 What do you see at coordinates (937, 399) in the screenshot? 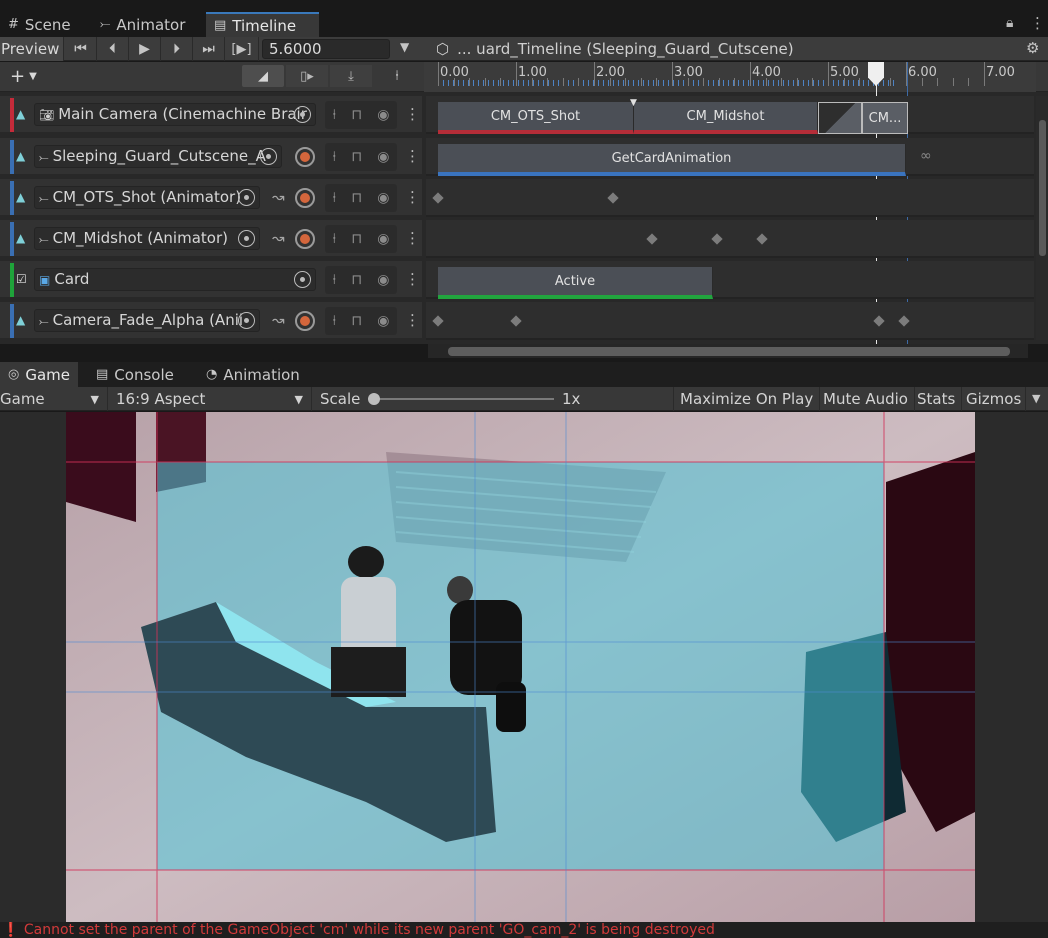
I see `stats-toggle: Stats` at bounding box center [937, 399].